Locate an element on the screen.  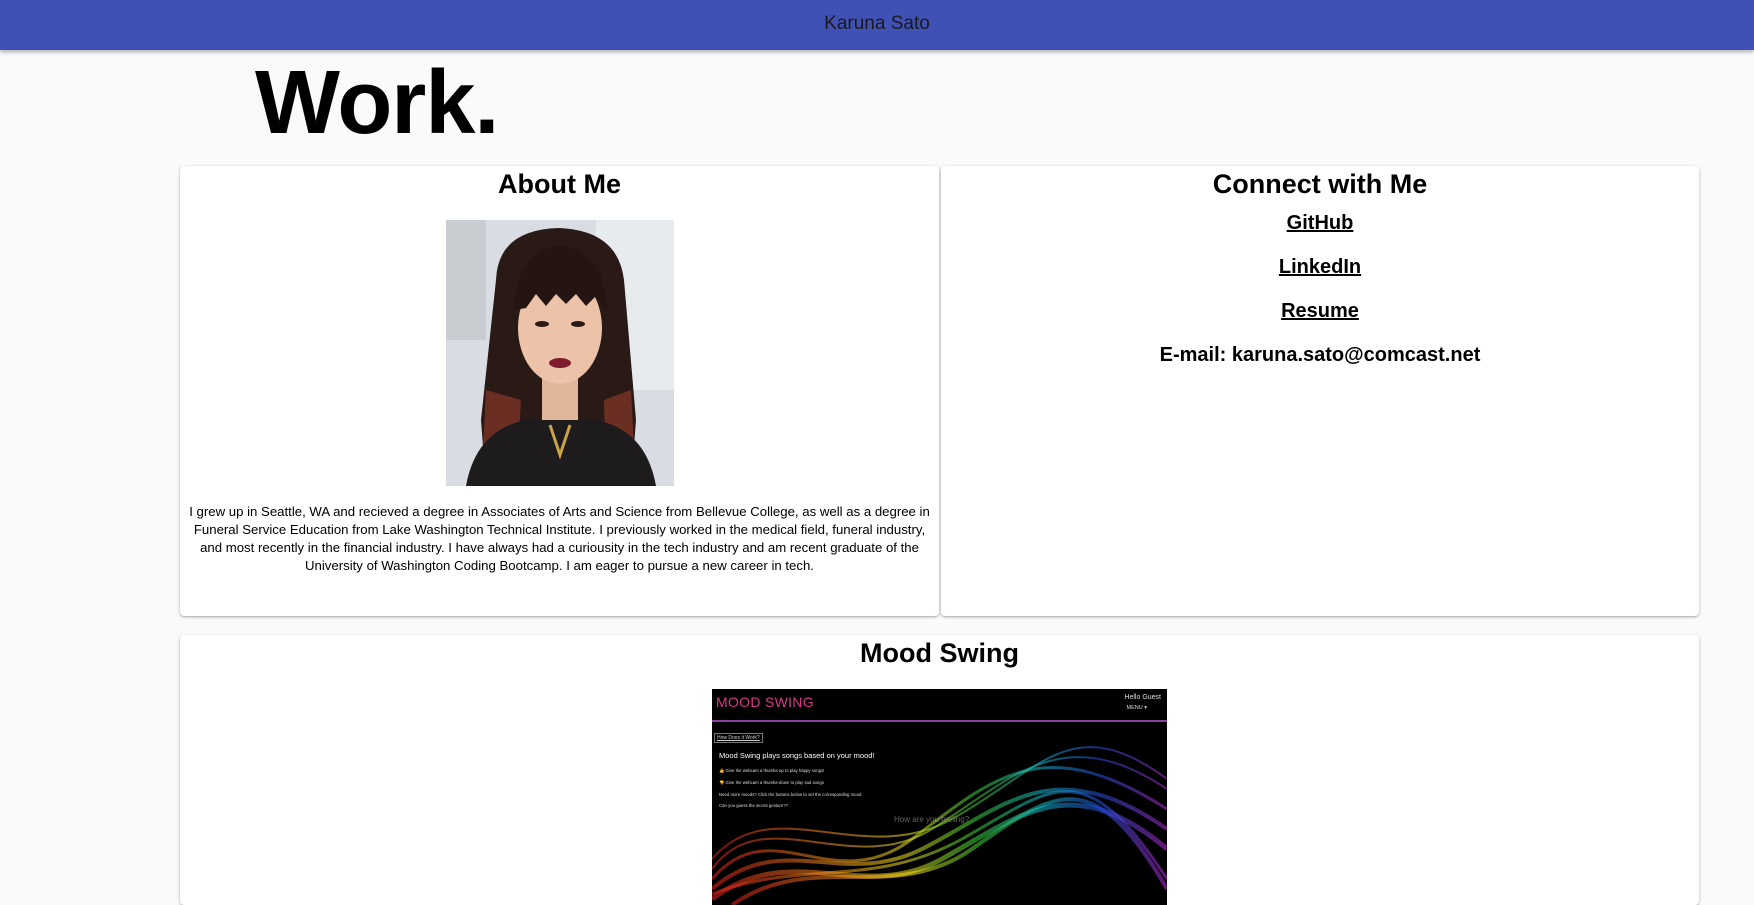
mood-swing-divider is located at coordinates (939, 721).